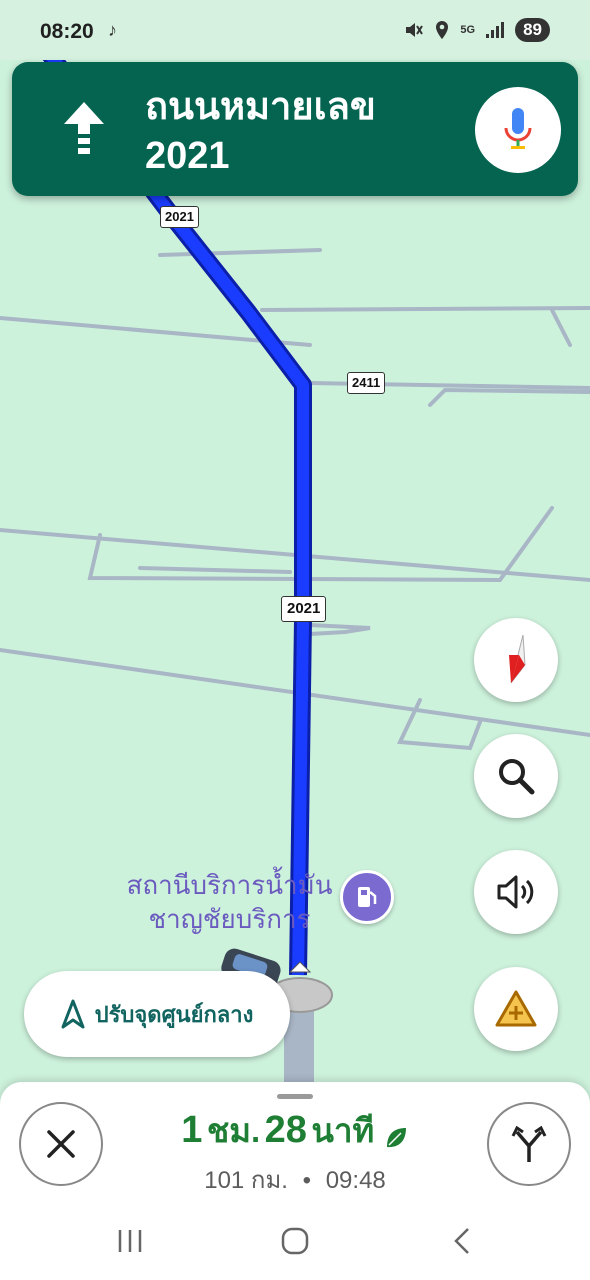  Describe the element at coordinates (396, 1137) in the screenshot. I see `leaf-icon` at that location.